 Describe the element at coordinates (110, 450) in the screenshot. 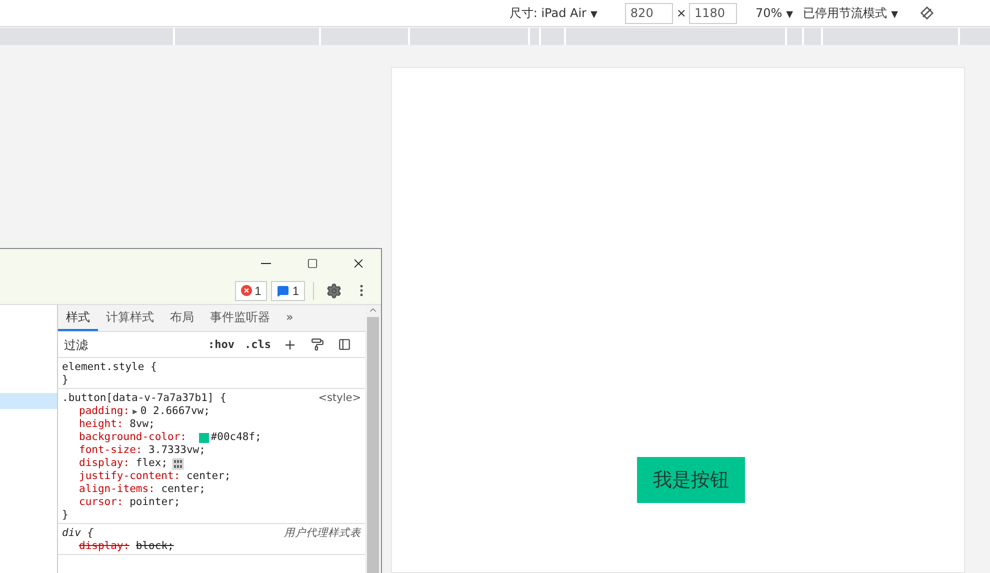

I see `property-name: font-size:` at that location.